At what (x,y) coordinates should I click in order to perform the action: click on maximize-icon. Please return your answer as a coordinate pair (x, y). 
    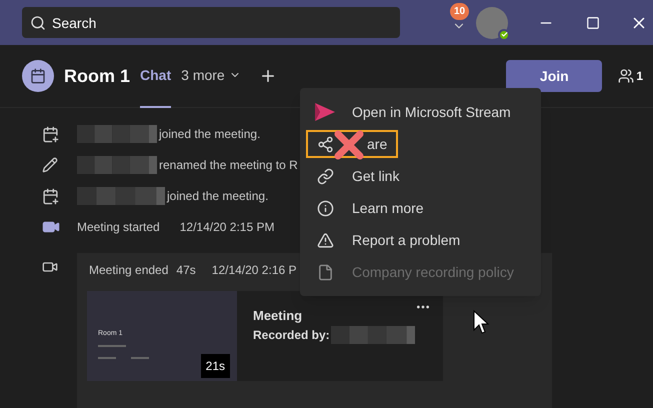
    Looking at the image, I should click on (593, 23).